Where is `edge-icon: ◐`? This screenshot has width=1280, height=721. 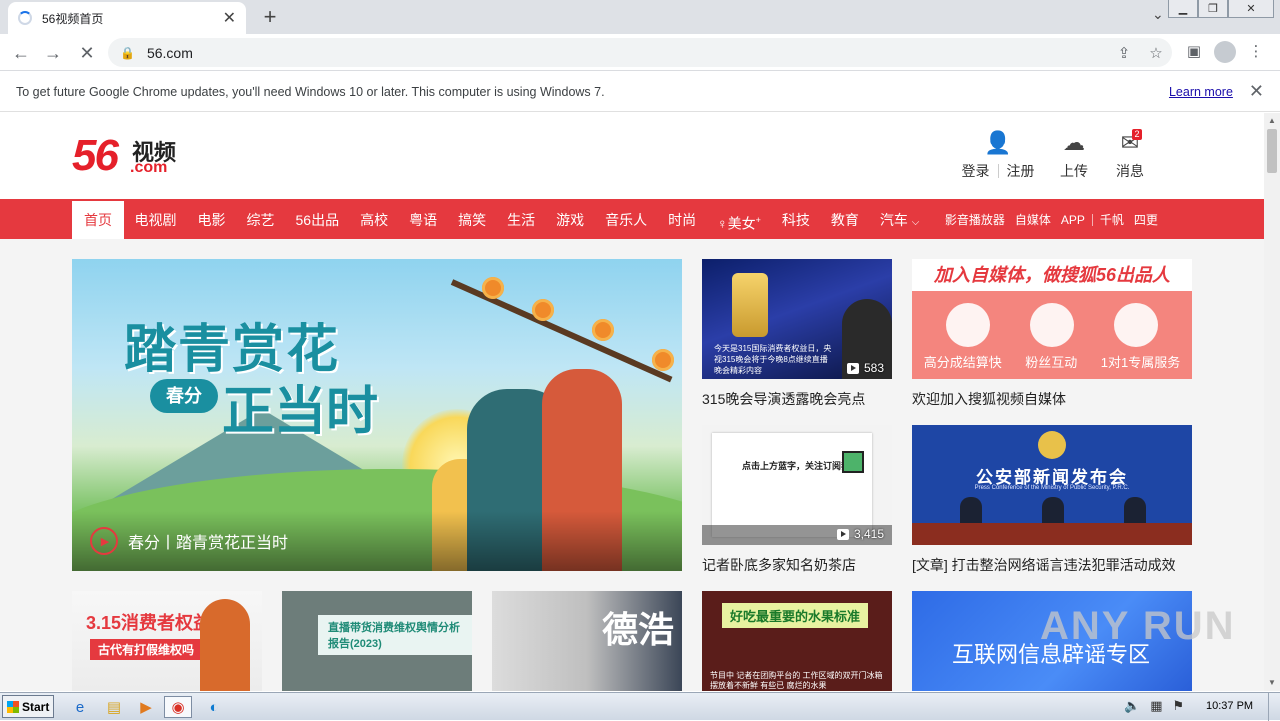 edge-icon: ◐ is located at coordinates (214, 707).